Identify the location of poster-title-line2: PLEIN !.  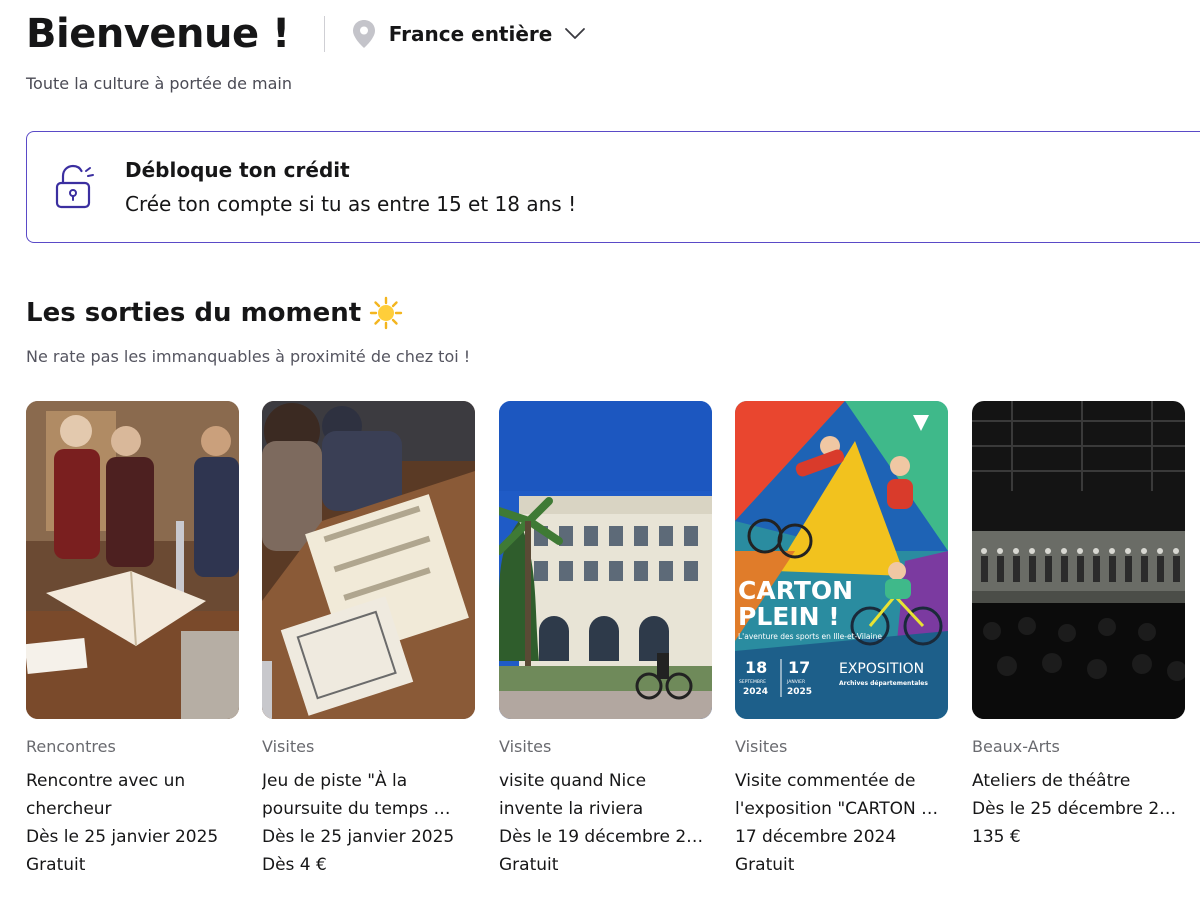
(789, 616).